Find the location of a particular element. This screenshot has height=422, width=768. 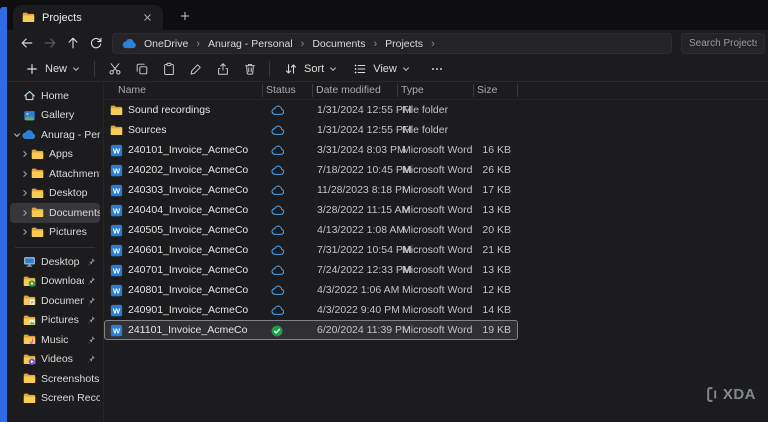

new-tab-button is located at coordinates (185, 16).